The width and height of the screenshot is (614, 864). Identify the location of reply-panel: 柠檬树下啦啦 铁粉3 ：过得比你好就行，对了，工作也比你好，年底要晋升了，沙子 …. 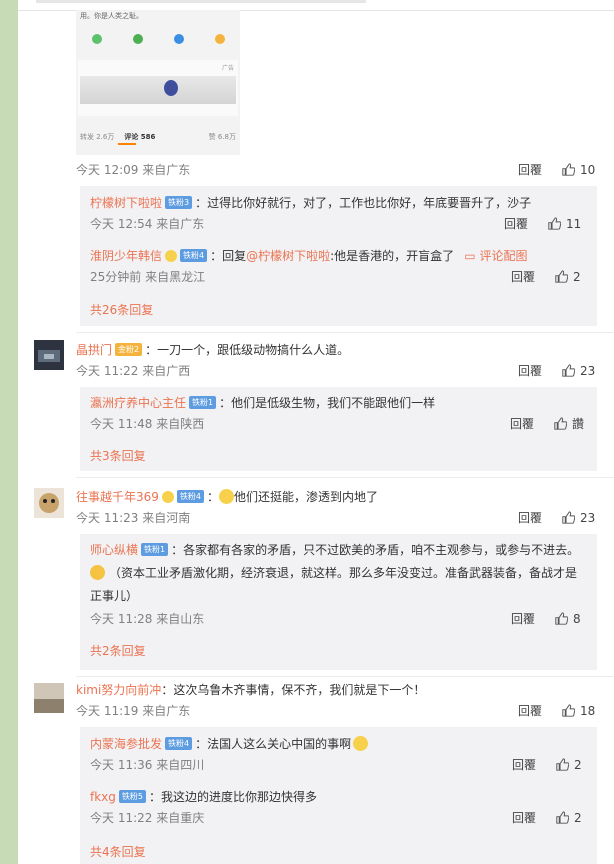
(338, 256).